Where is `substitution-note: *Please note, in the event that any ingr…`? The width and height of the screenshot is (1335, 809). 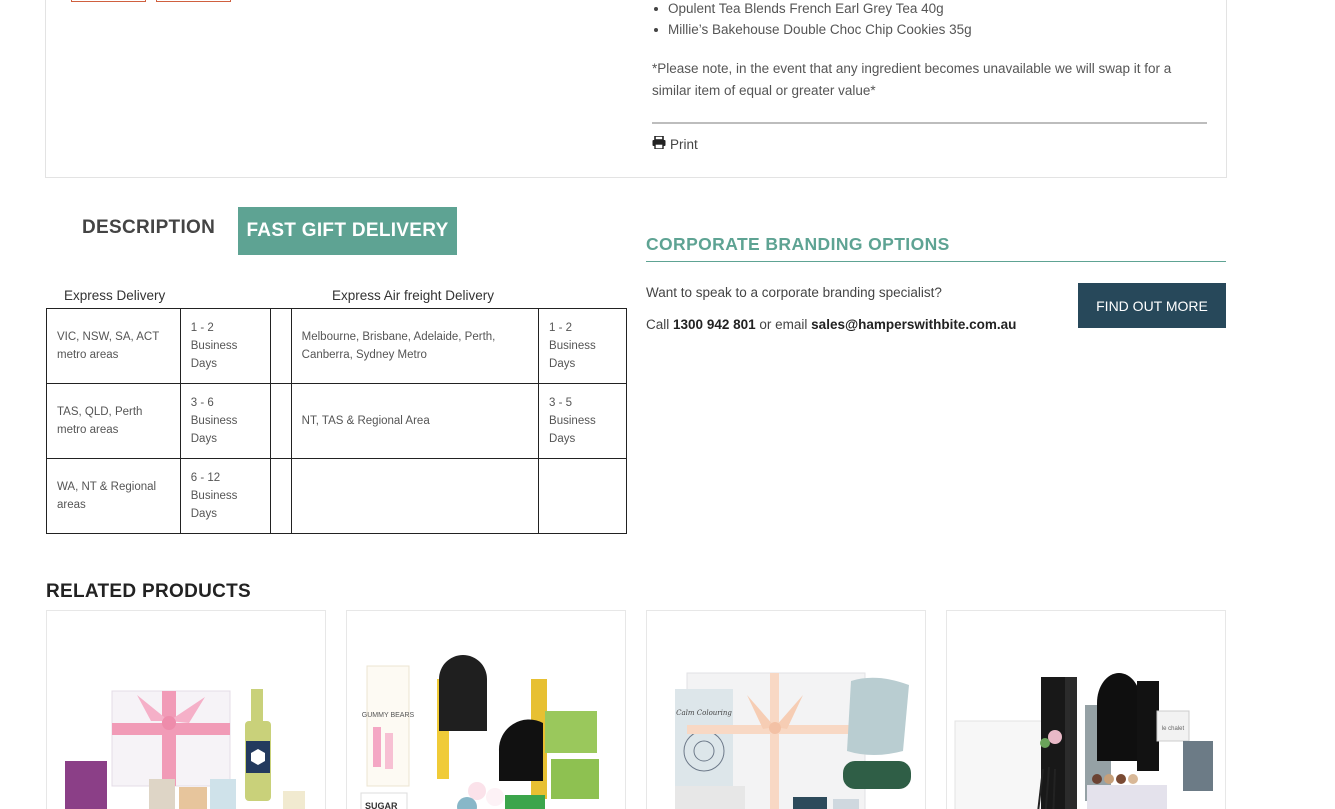
substitution-note: *Please note, in the event that any ingr… is located at coordinates (912, 79).